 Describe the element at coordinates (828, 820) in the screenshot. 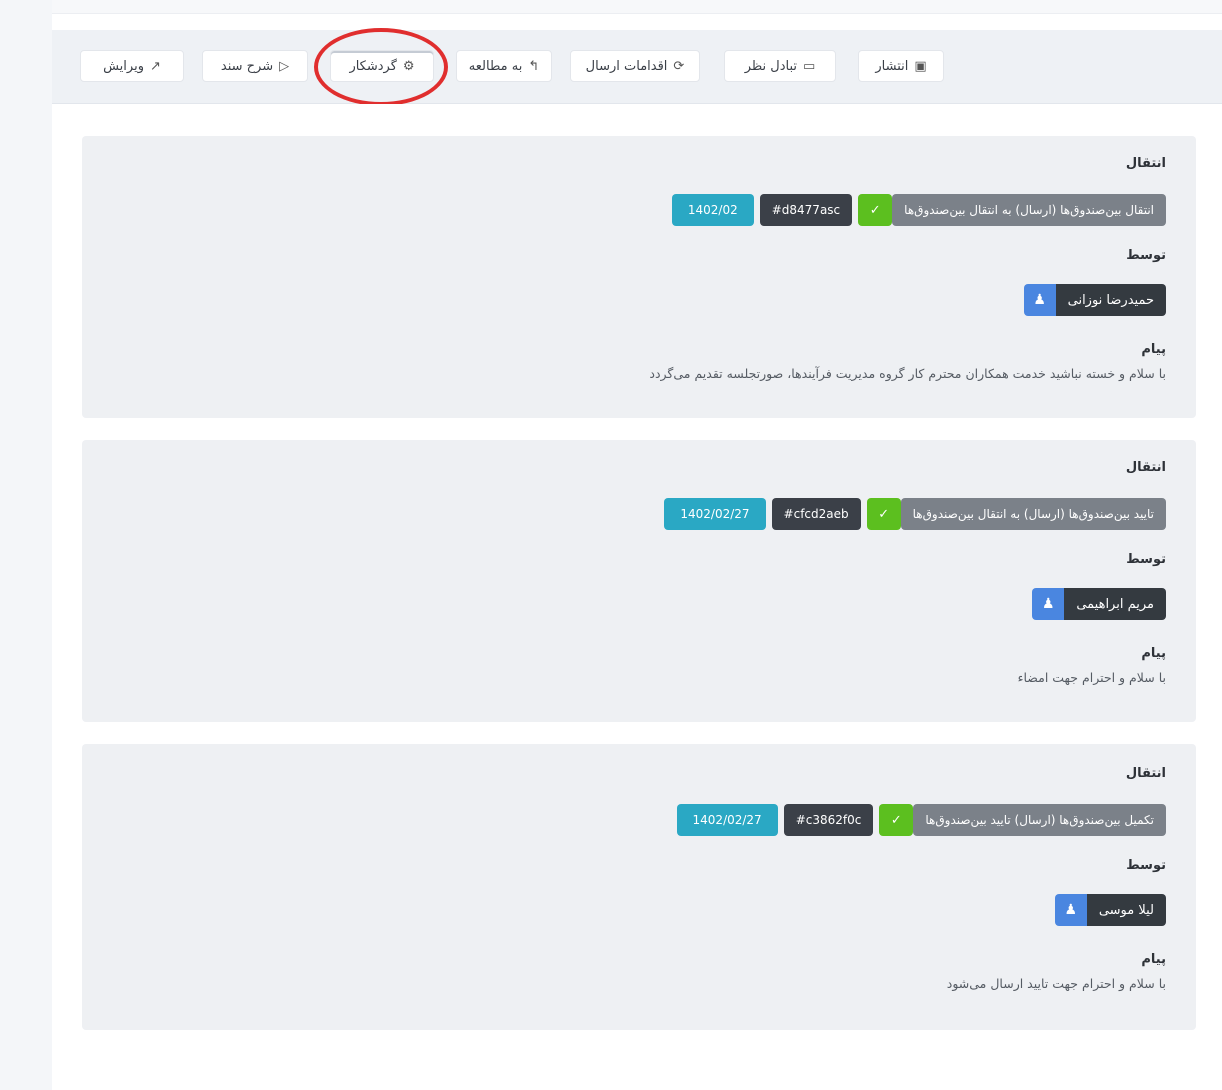

I see `hash-badge: #c3862f0c` at that location.